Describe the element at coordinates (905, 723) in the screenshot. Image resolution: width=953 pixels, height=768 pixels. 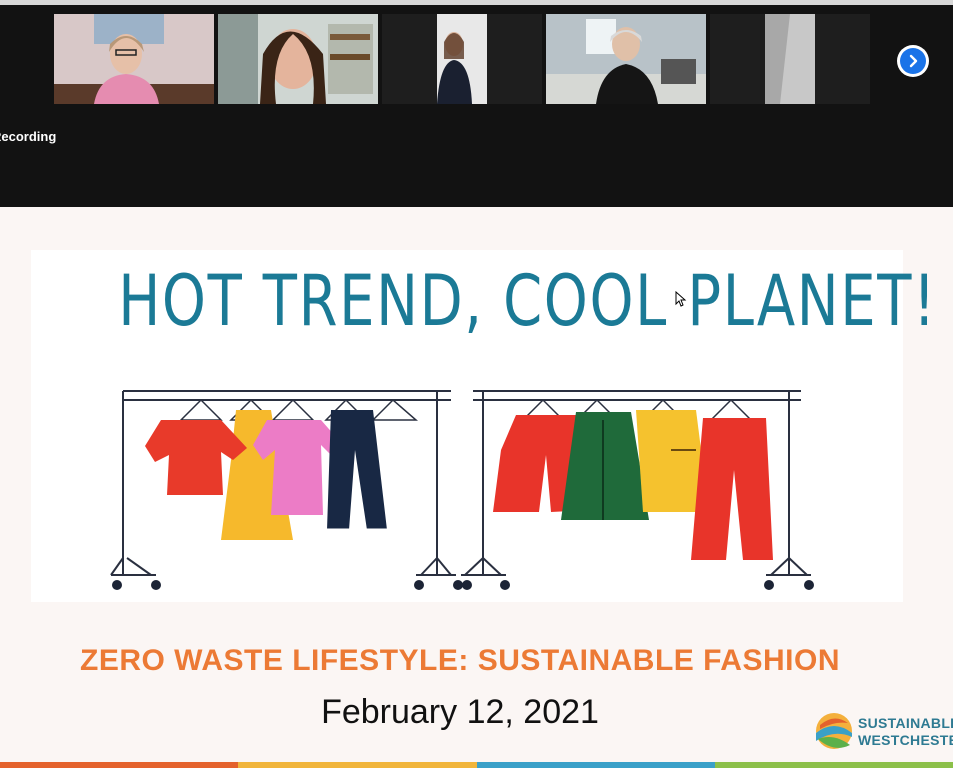
I see `logo-line-1: SUSTAINABLE` at that location.